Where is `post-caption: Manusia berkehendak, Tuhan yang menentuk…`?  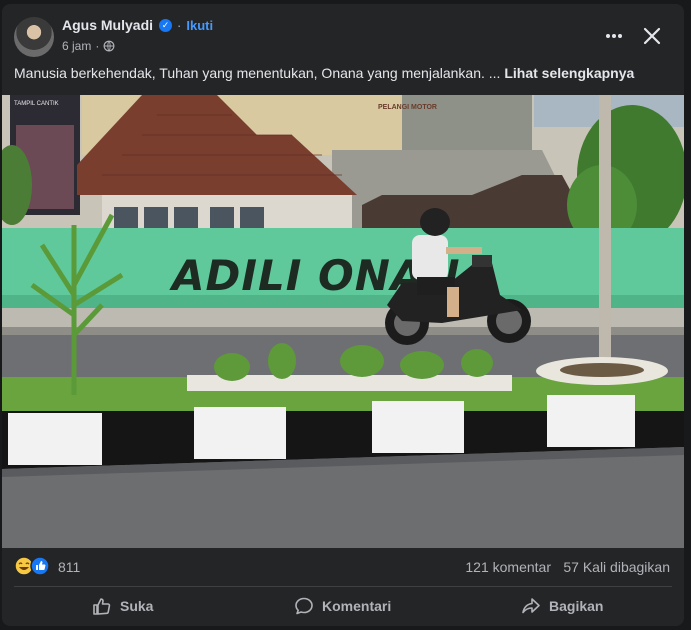 post-caption: Manusia berkehendak, Tuhan yang menentuk… is located at coordinates (344, 73).